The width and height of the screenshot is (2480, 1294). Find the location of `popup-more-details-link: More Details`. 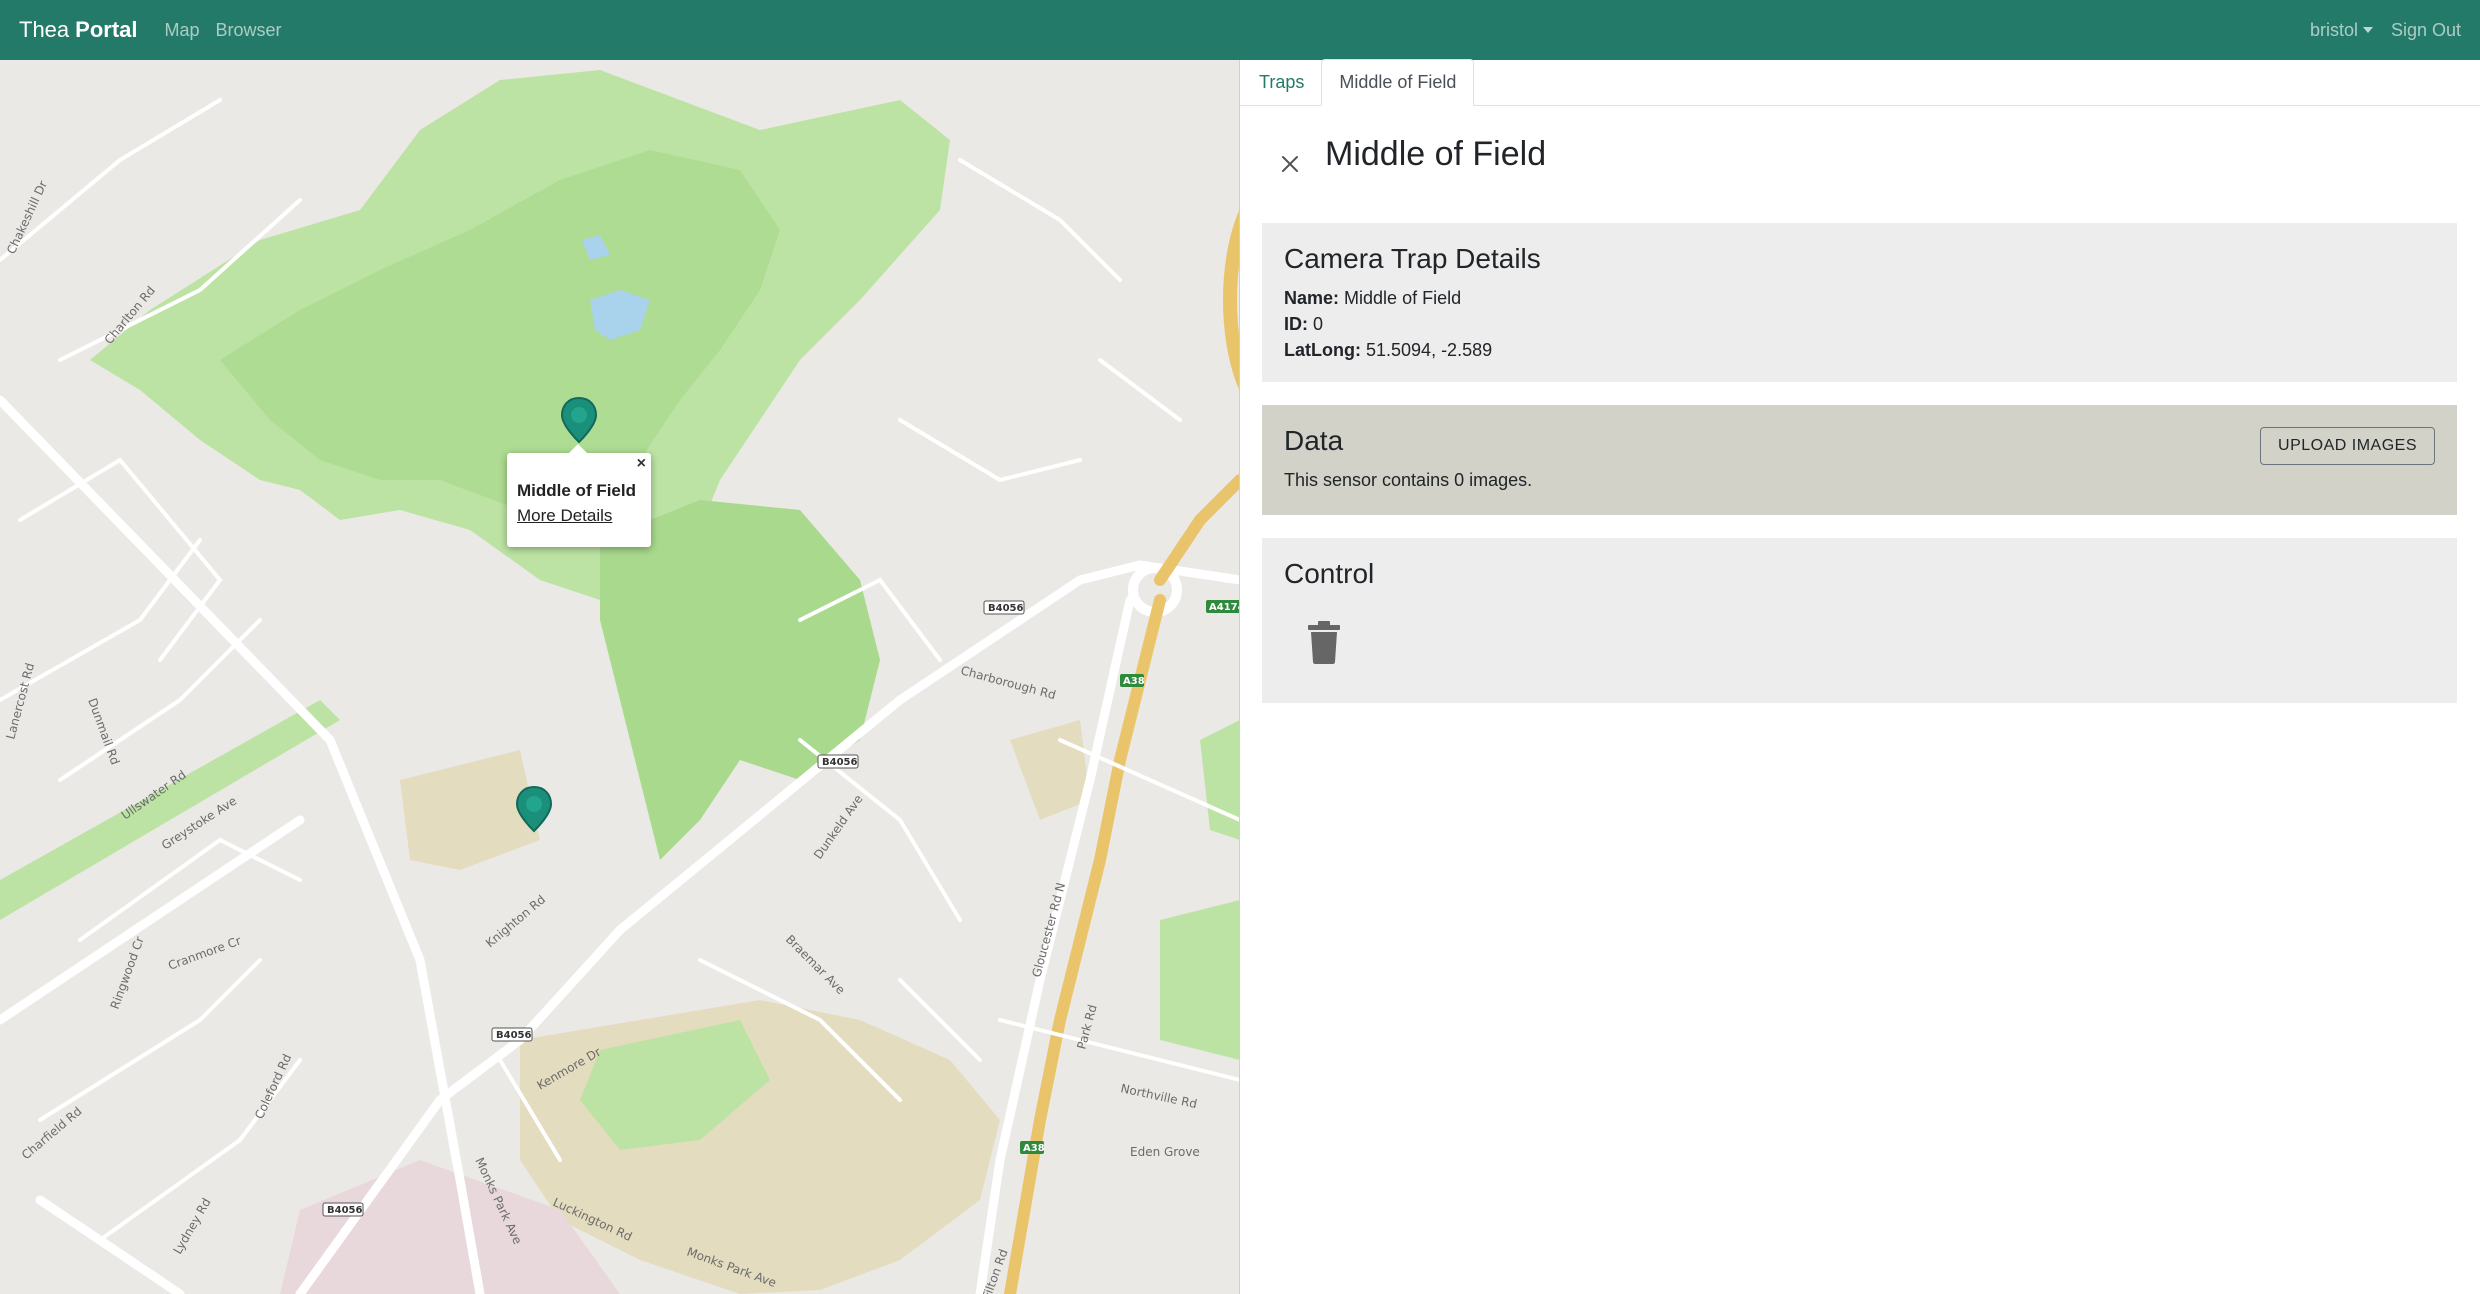

popup-more-details-link: More Details is located at coordinates (579, 516).